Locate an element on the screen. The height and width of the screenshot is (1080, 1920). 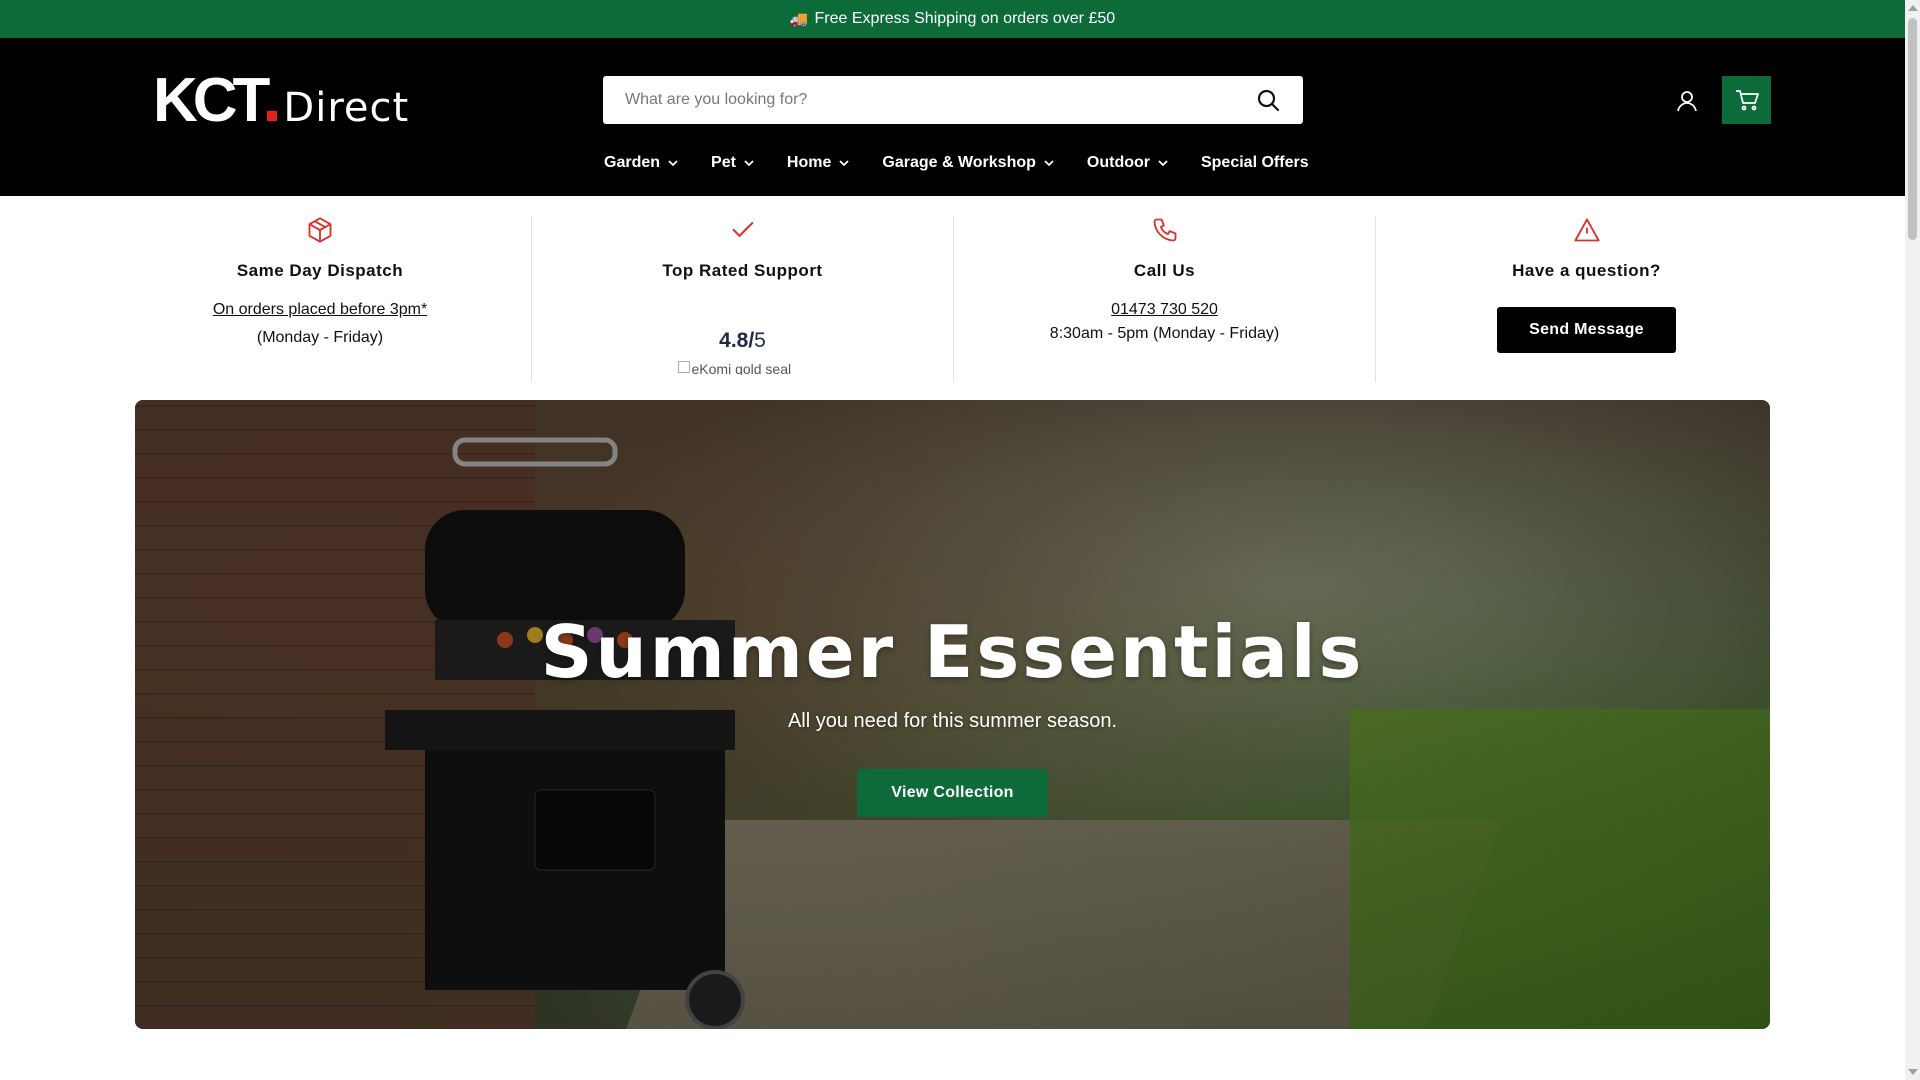
nav-item-garage-workshop: Garage & Workshop is located at coordinates (968, 163).